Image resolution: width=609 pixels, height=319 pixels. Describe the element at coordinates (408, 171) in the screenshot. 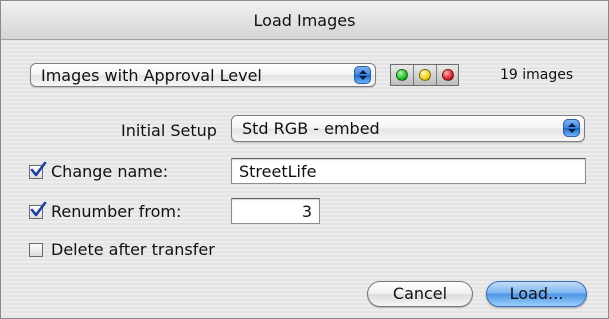

I see `change-name-field: StreetLife` at that location.